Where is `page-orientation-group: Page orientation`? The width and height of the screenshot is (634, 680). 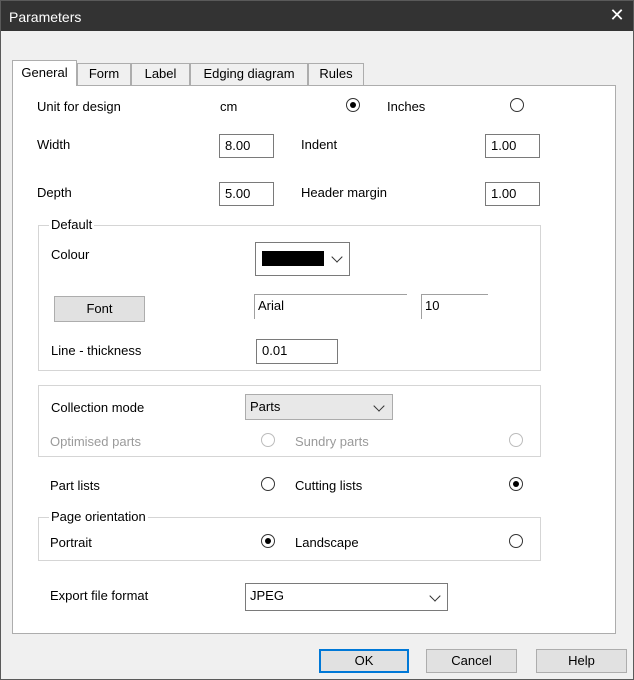
page-orientation-group: Page orientation is located at coordinates (289, 535).